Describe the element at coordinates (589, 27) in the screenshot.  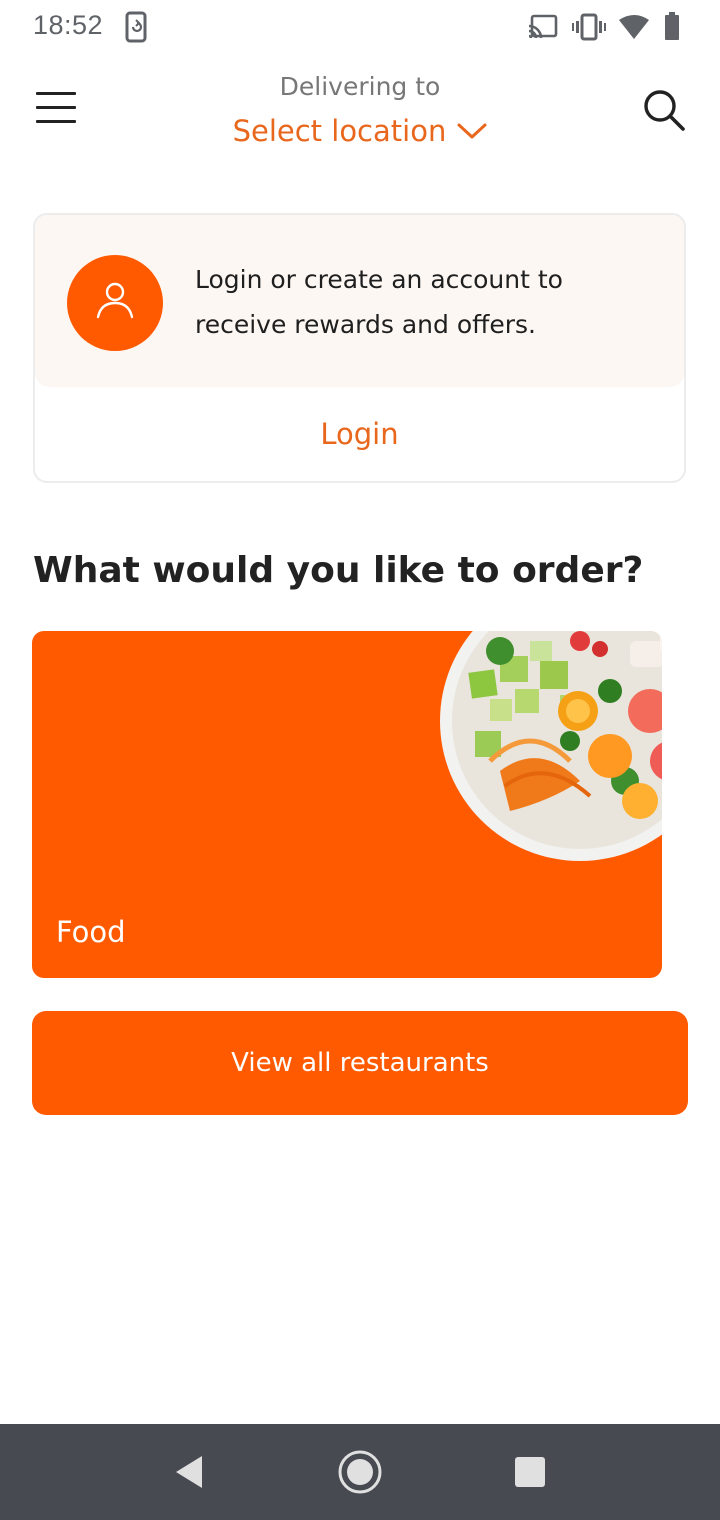
I see `vibrate-icon` at that location.